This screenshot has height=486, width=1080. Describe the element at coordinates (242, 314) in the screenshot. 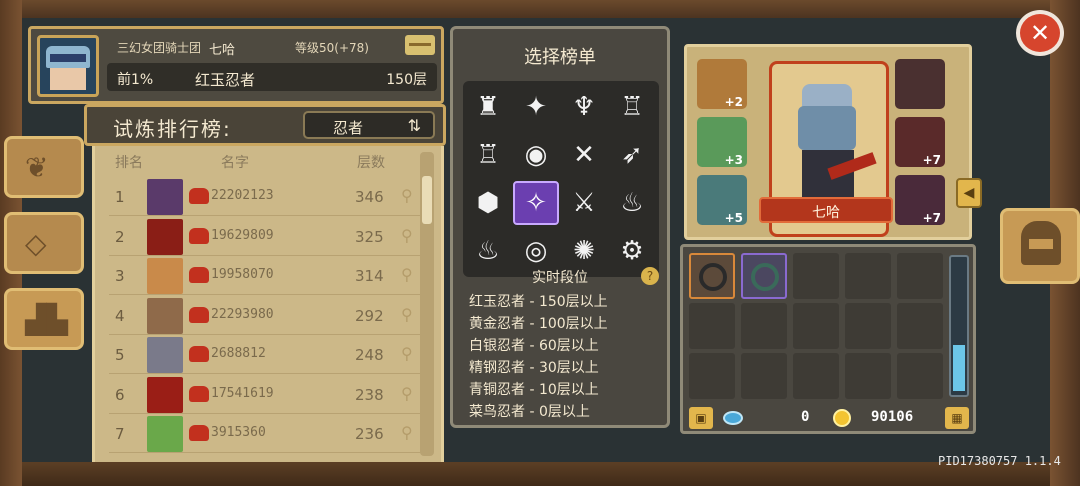

I see `row-name: 22293980` at that location.